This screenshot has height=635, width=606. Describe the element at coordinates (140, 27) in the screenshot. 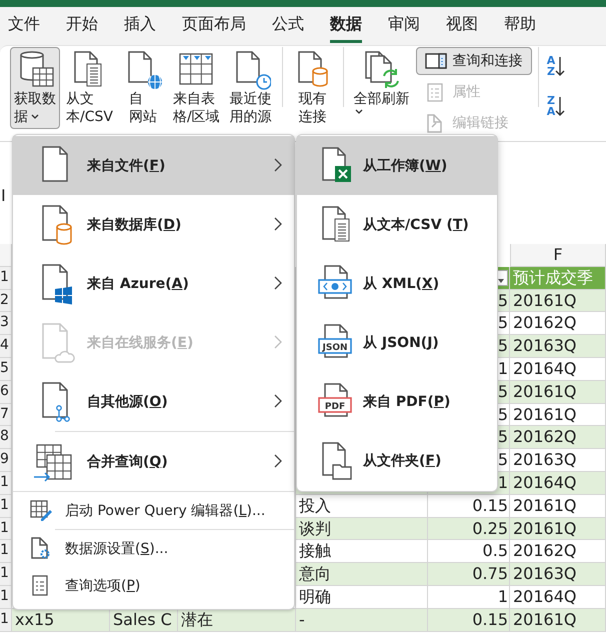

I see `ribbon-tab: 插入` at that location.